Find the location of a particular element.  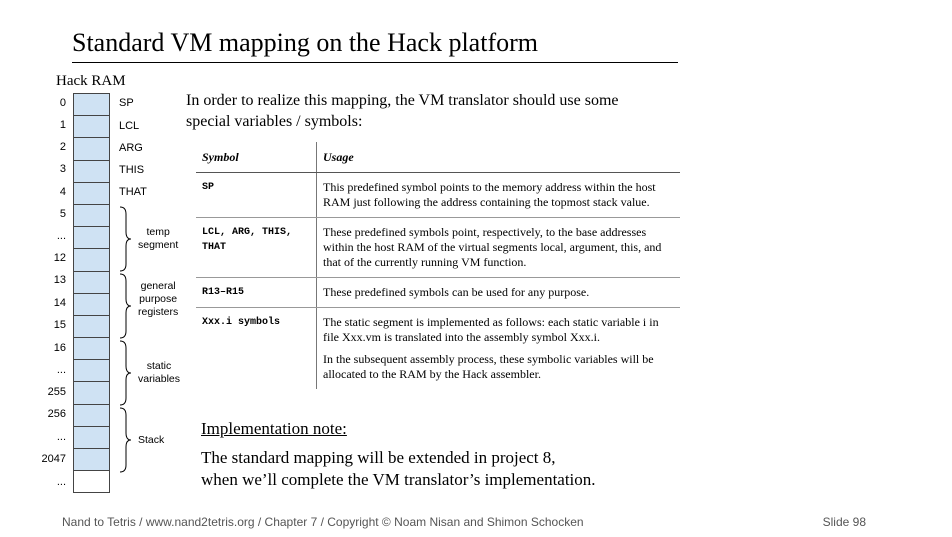

title-underline is located at coordinates (375, 62).